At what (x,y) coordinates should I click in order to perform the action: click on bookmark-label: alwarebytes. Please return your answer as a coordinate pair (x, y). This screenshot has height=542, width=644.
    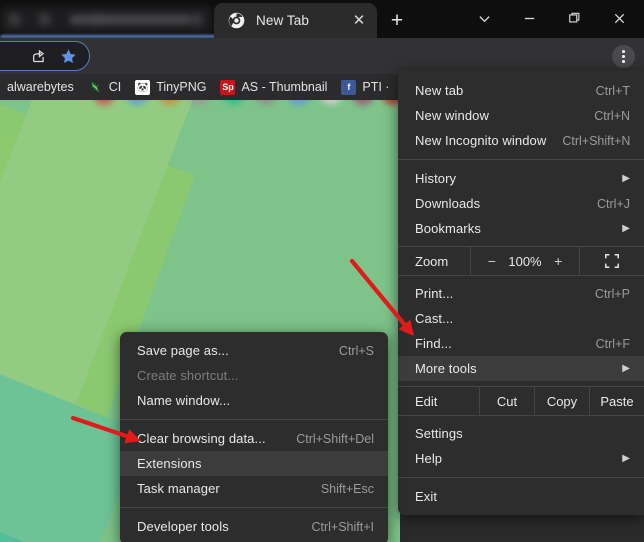
    Looking at the image, I should click on (40, 87).